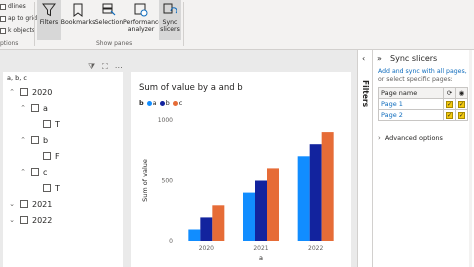 The image size is (474, 267). What do you see at coordinates (91, 67) in the screenshot?
I see `filter-icon: ⧩` at bounding box center [91, 67].